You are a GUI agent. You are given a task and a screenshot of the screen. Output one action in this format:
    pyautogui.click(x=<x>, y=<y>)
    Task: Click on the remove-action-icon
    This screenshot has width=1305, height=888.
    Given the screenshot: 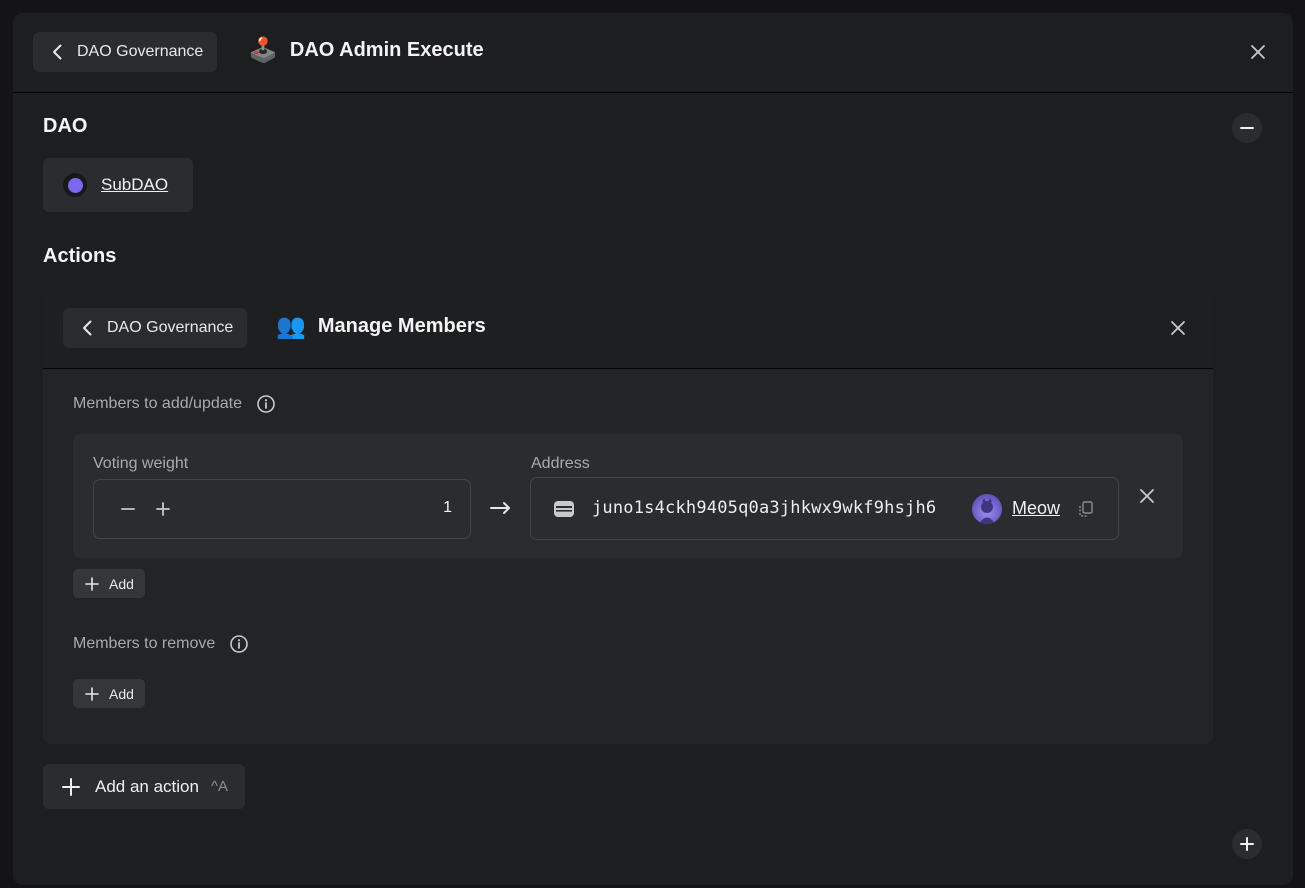 What is the action you would take?
    pyautogui.click(x=1178, y=328)
    